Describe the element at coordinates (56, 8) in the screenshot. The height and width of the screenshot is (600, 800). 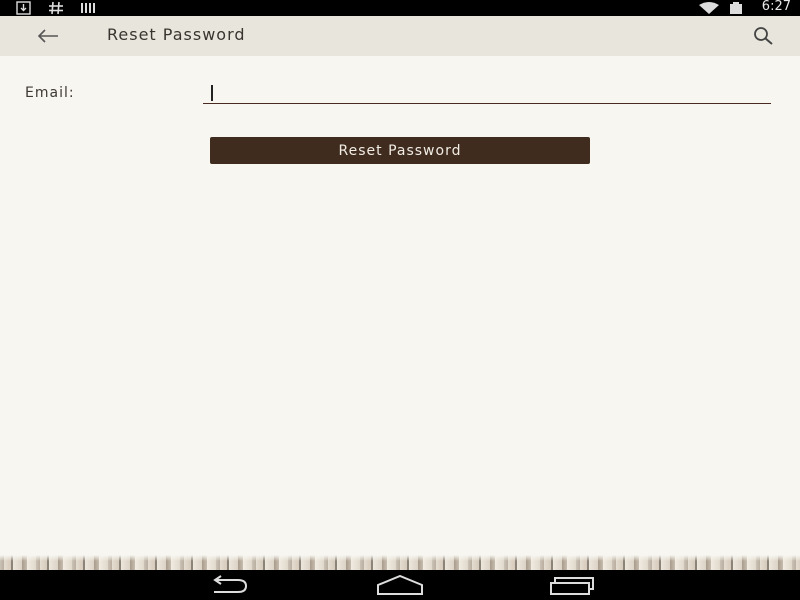
I see `hash-icon` at that location.